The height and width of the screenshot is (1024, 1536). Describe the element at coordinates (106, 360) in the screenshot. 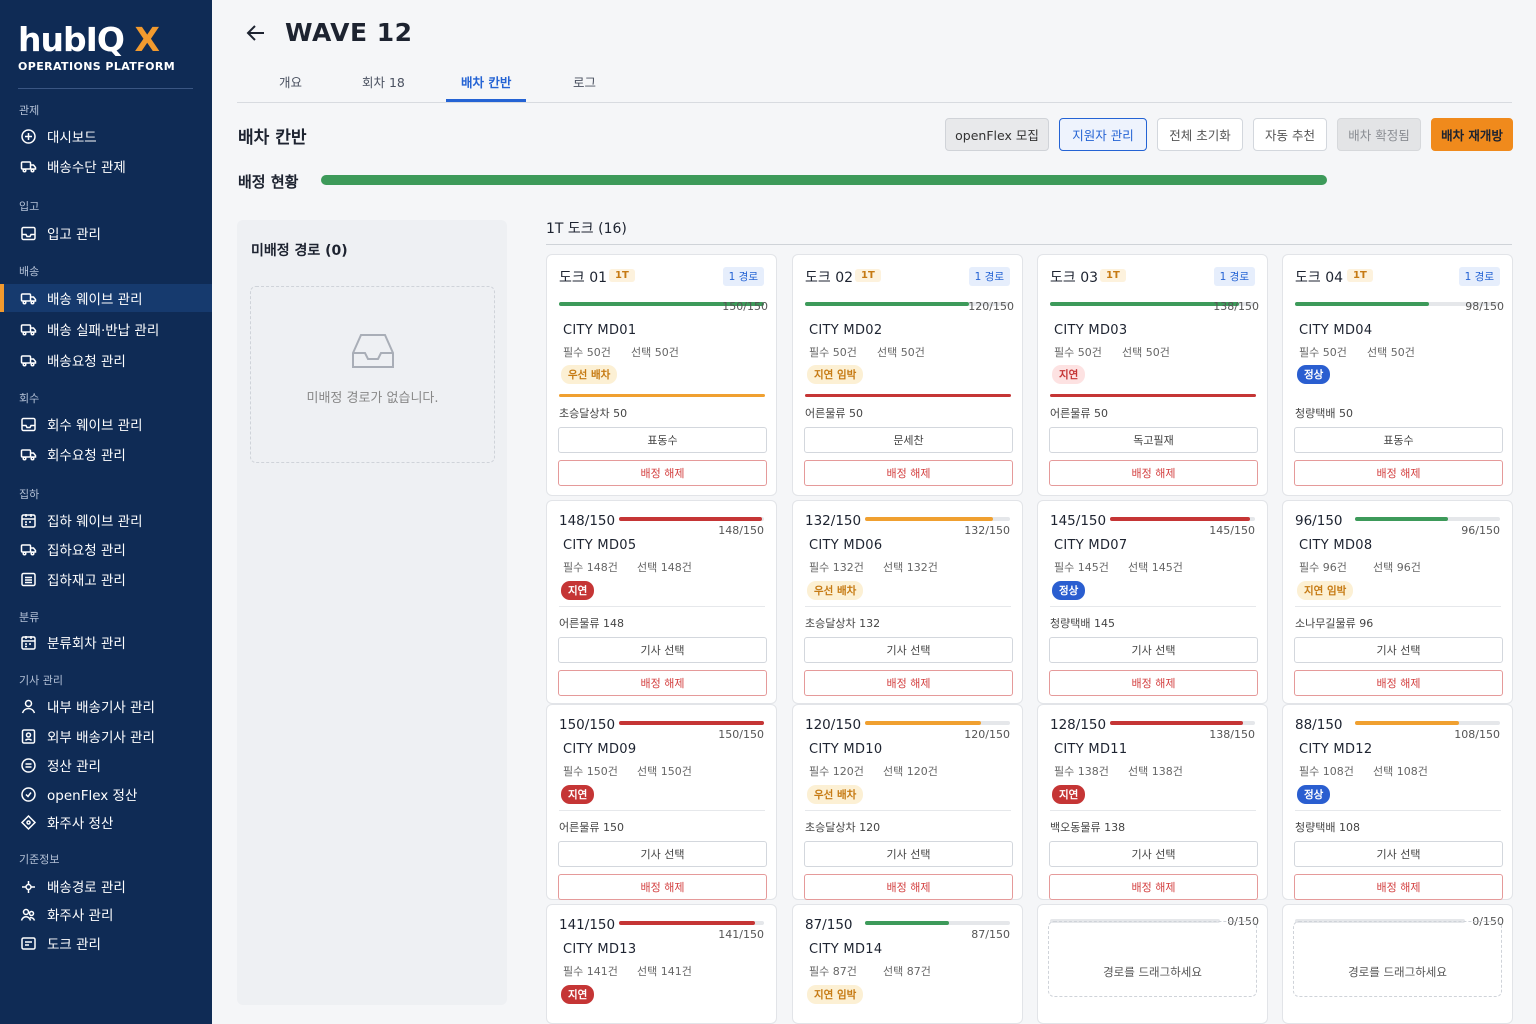

I see `sidebar-item: 배송요청 관리` at that location.